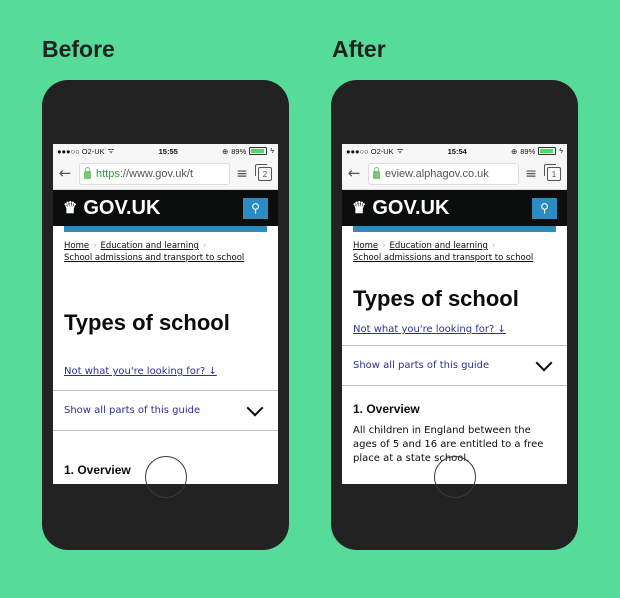 Image resolution: width=620 pixels, height=598 pixels. What do you see at coordinates (78, 49) in the screenshot?
I see `before-label: Before` at bounding box center [78, 49].